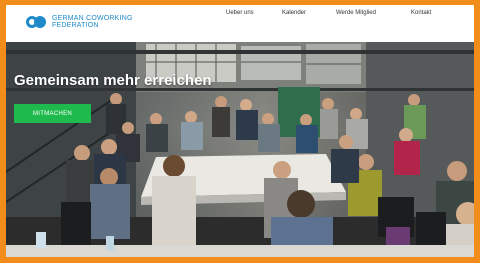  Describe the element at coordinates (356, 13) in the screenshot. I see `nav-link-werde-mitglied: Werde Mitglied` at that location.